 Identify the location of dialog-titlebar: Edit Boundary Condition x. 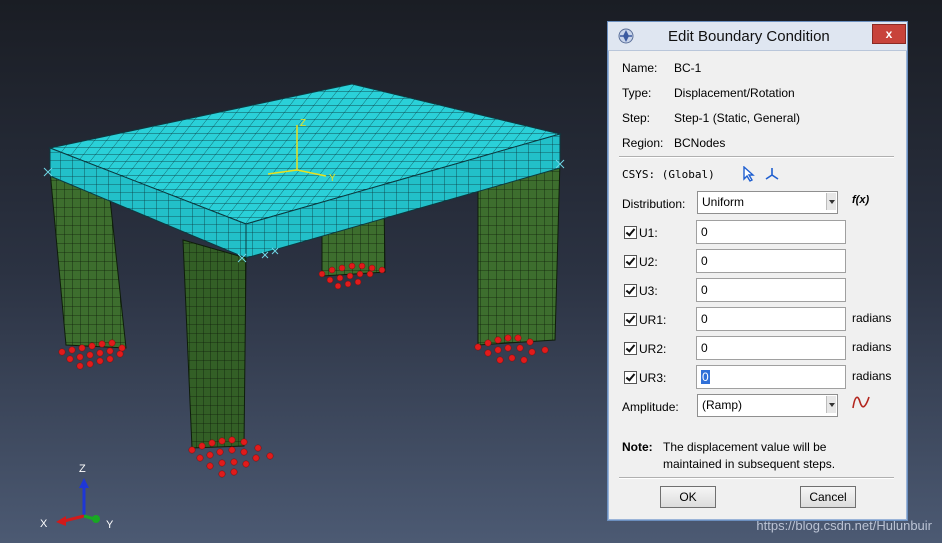
(757, 36).